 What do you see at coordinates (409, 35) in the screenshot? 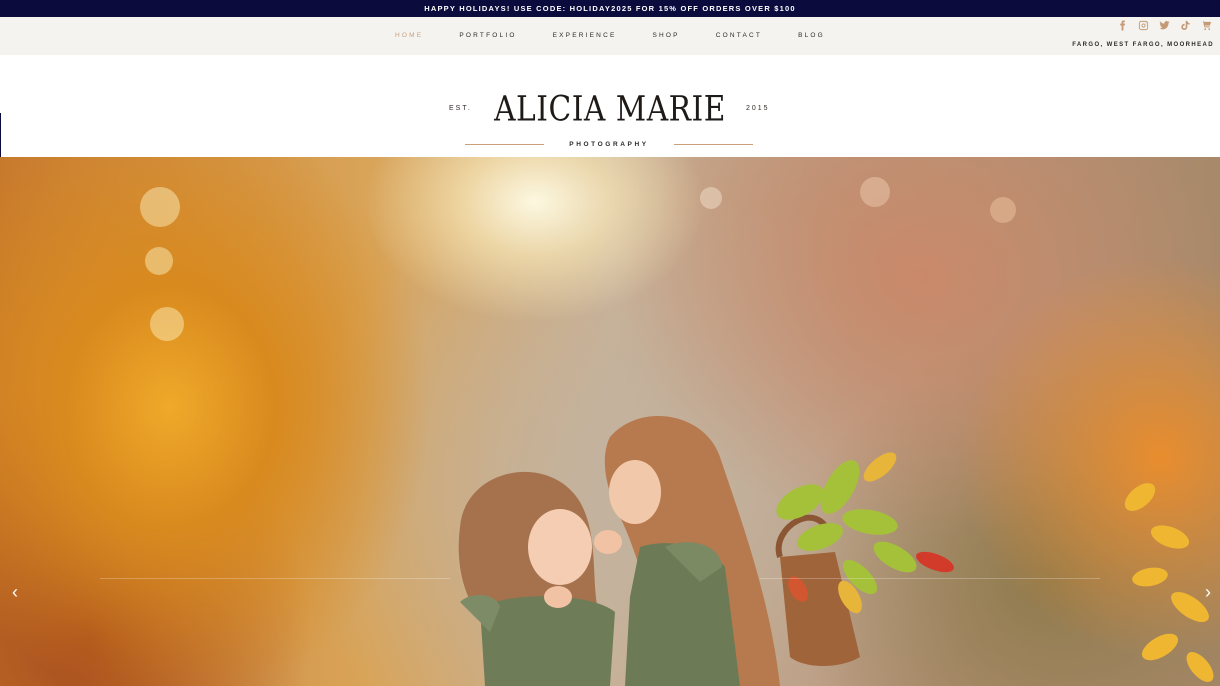
I see `nav-home: HOME` at bounding box center [409, 35].